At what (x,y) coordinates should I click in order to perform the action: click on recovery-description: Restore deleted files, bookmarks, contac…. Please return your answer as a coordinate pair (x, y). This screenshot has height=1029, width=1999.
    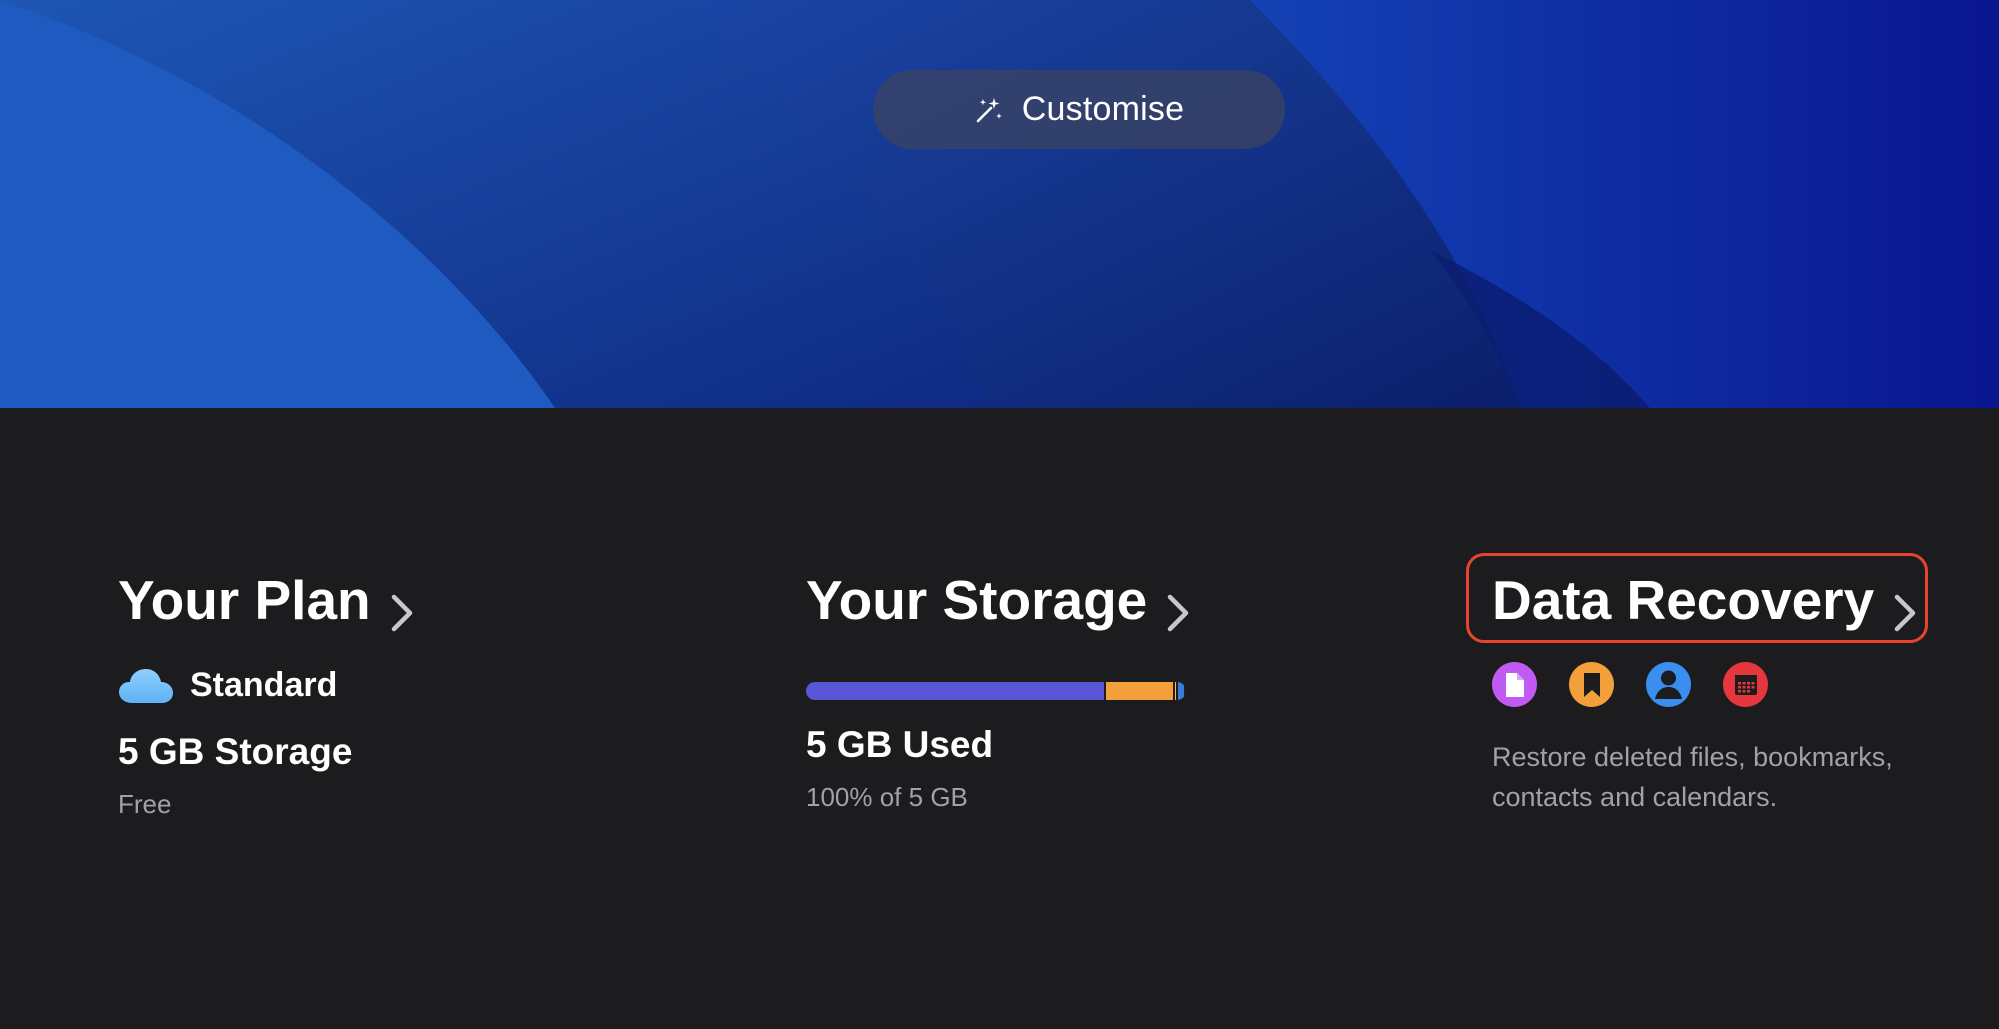
    Looking at the image, I should click on (1692, 777).